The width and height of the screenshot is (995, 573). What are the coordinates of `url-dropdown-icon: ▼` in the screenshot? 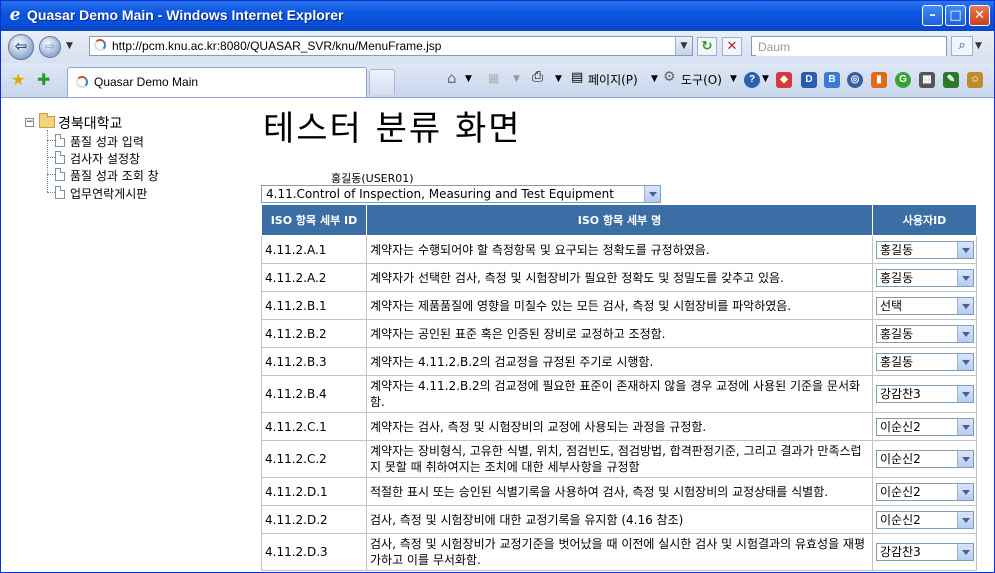 It's located at (683, 46).